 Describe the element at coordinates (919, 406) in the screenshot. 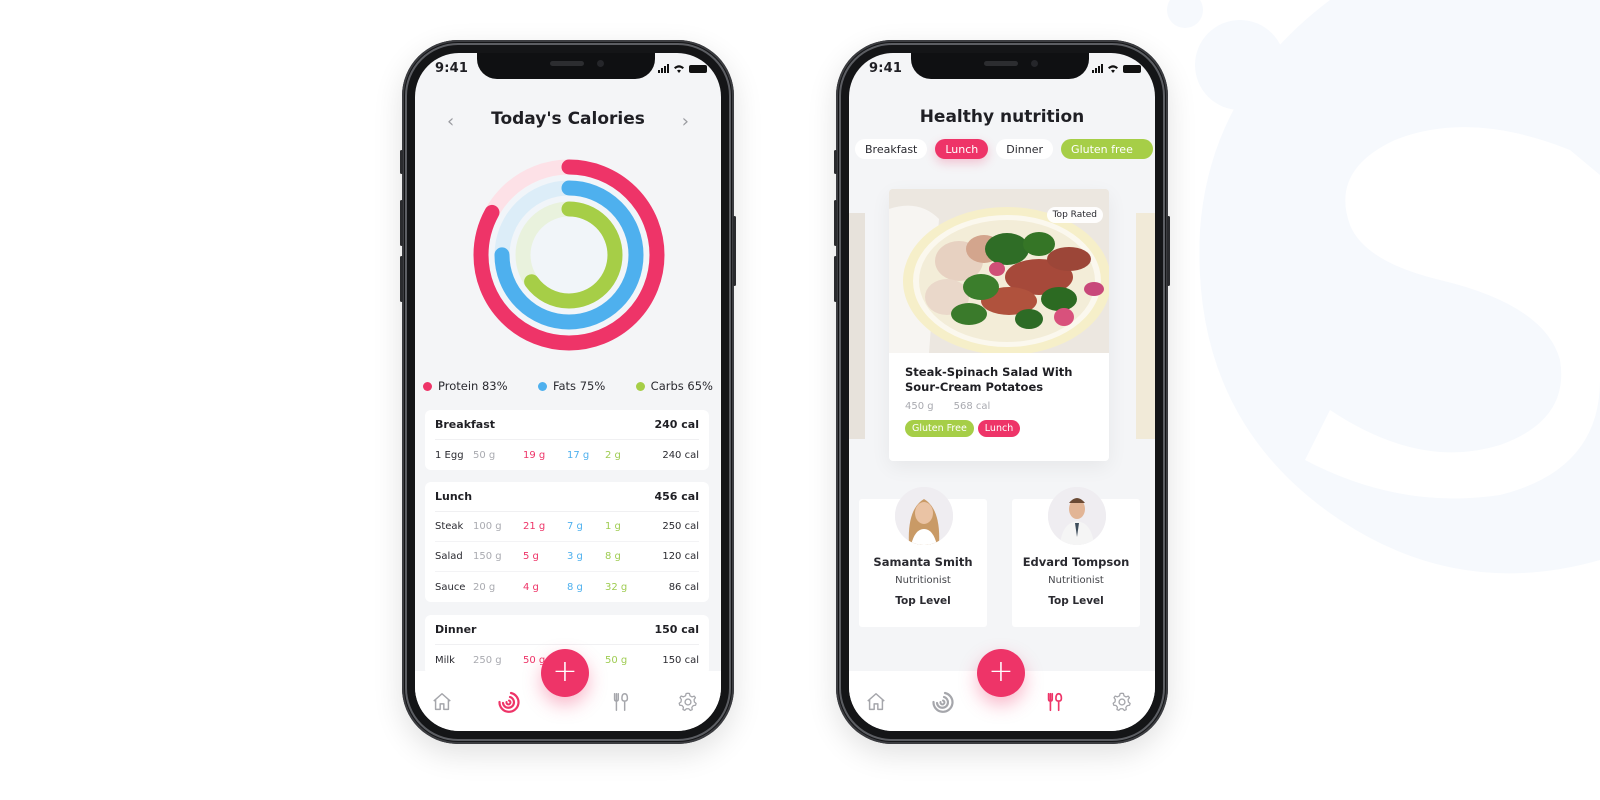

I see `recipe-weight: 450 g` at that location.